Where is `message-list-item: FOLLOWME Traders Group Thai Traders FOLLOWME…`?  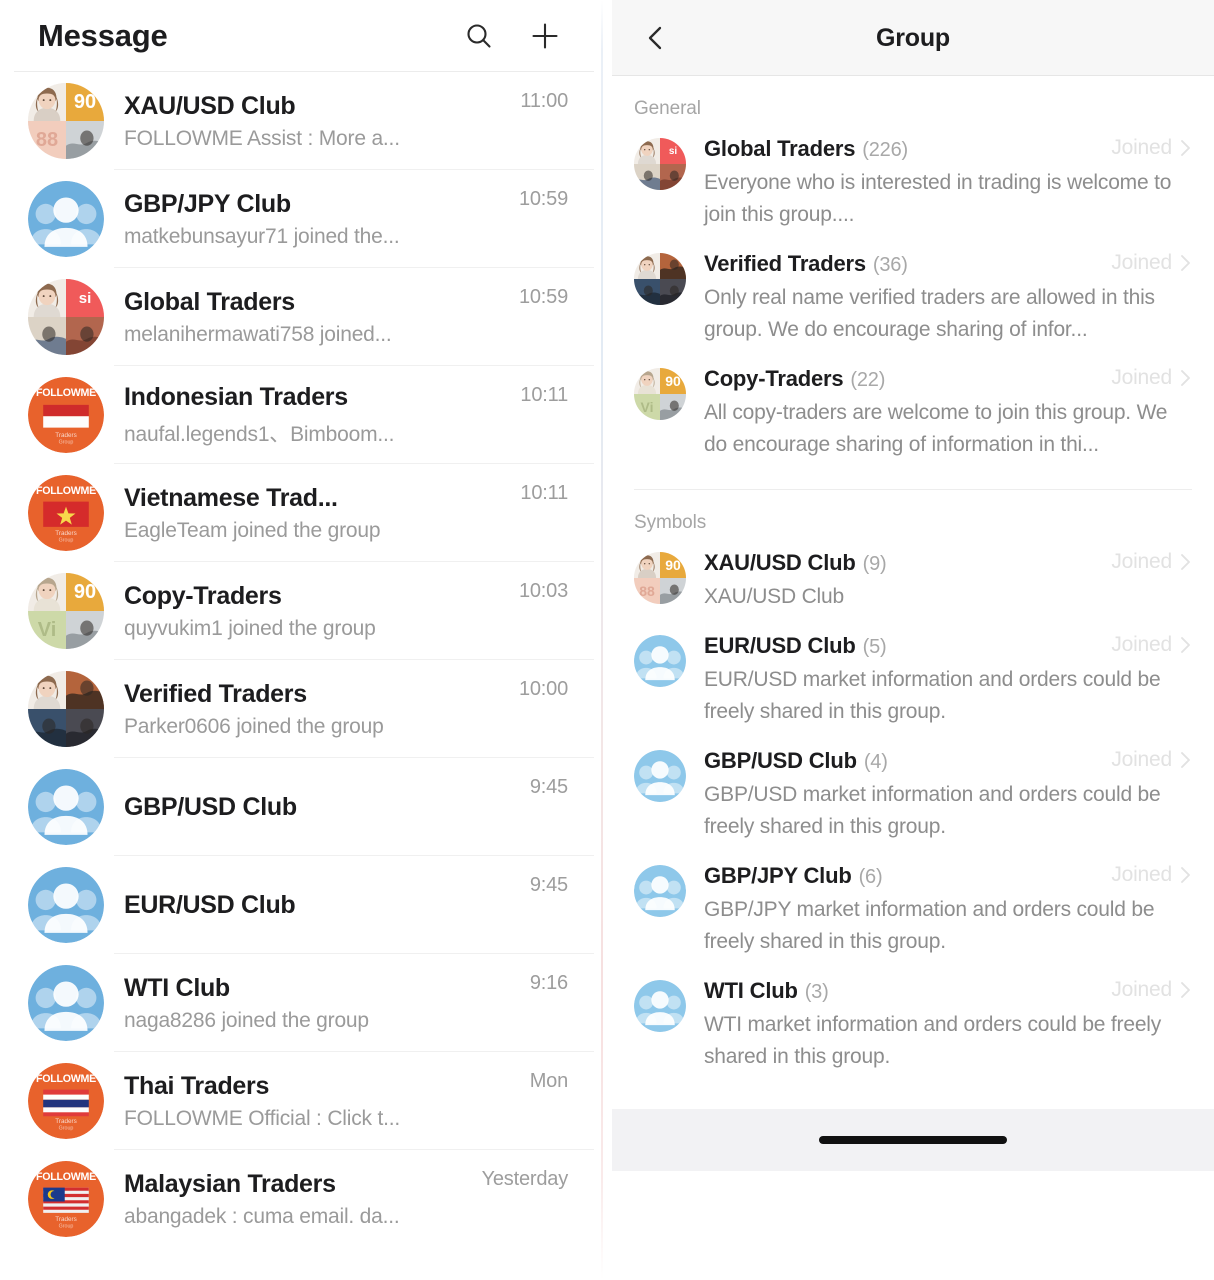 message-list-item: FOLLOWME Traders Group Thai Traders FOLLOWME… is located at coordinates (297, 1101).